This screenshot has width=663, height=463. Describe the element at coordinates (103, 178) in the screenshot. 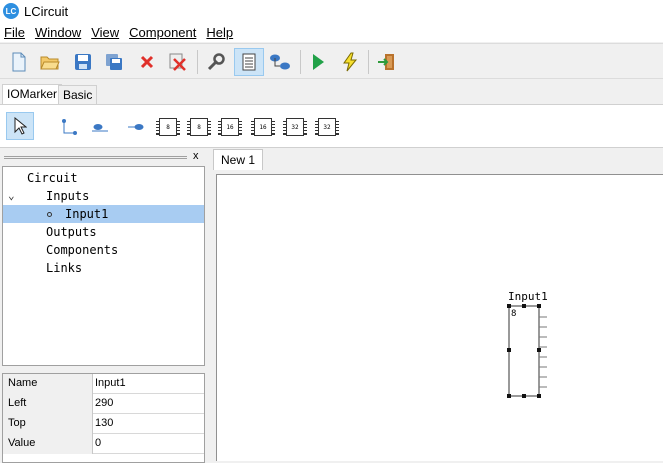

I see `tree-item-circuit: Circuit` at that location.